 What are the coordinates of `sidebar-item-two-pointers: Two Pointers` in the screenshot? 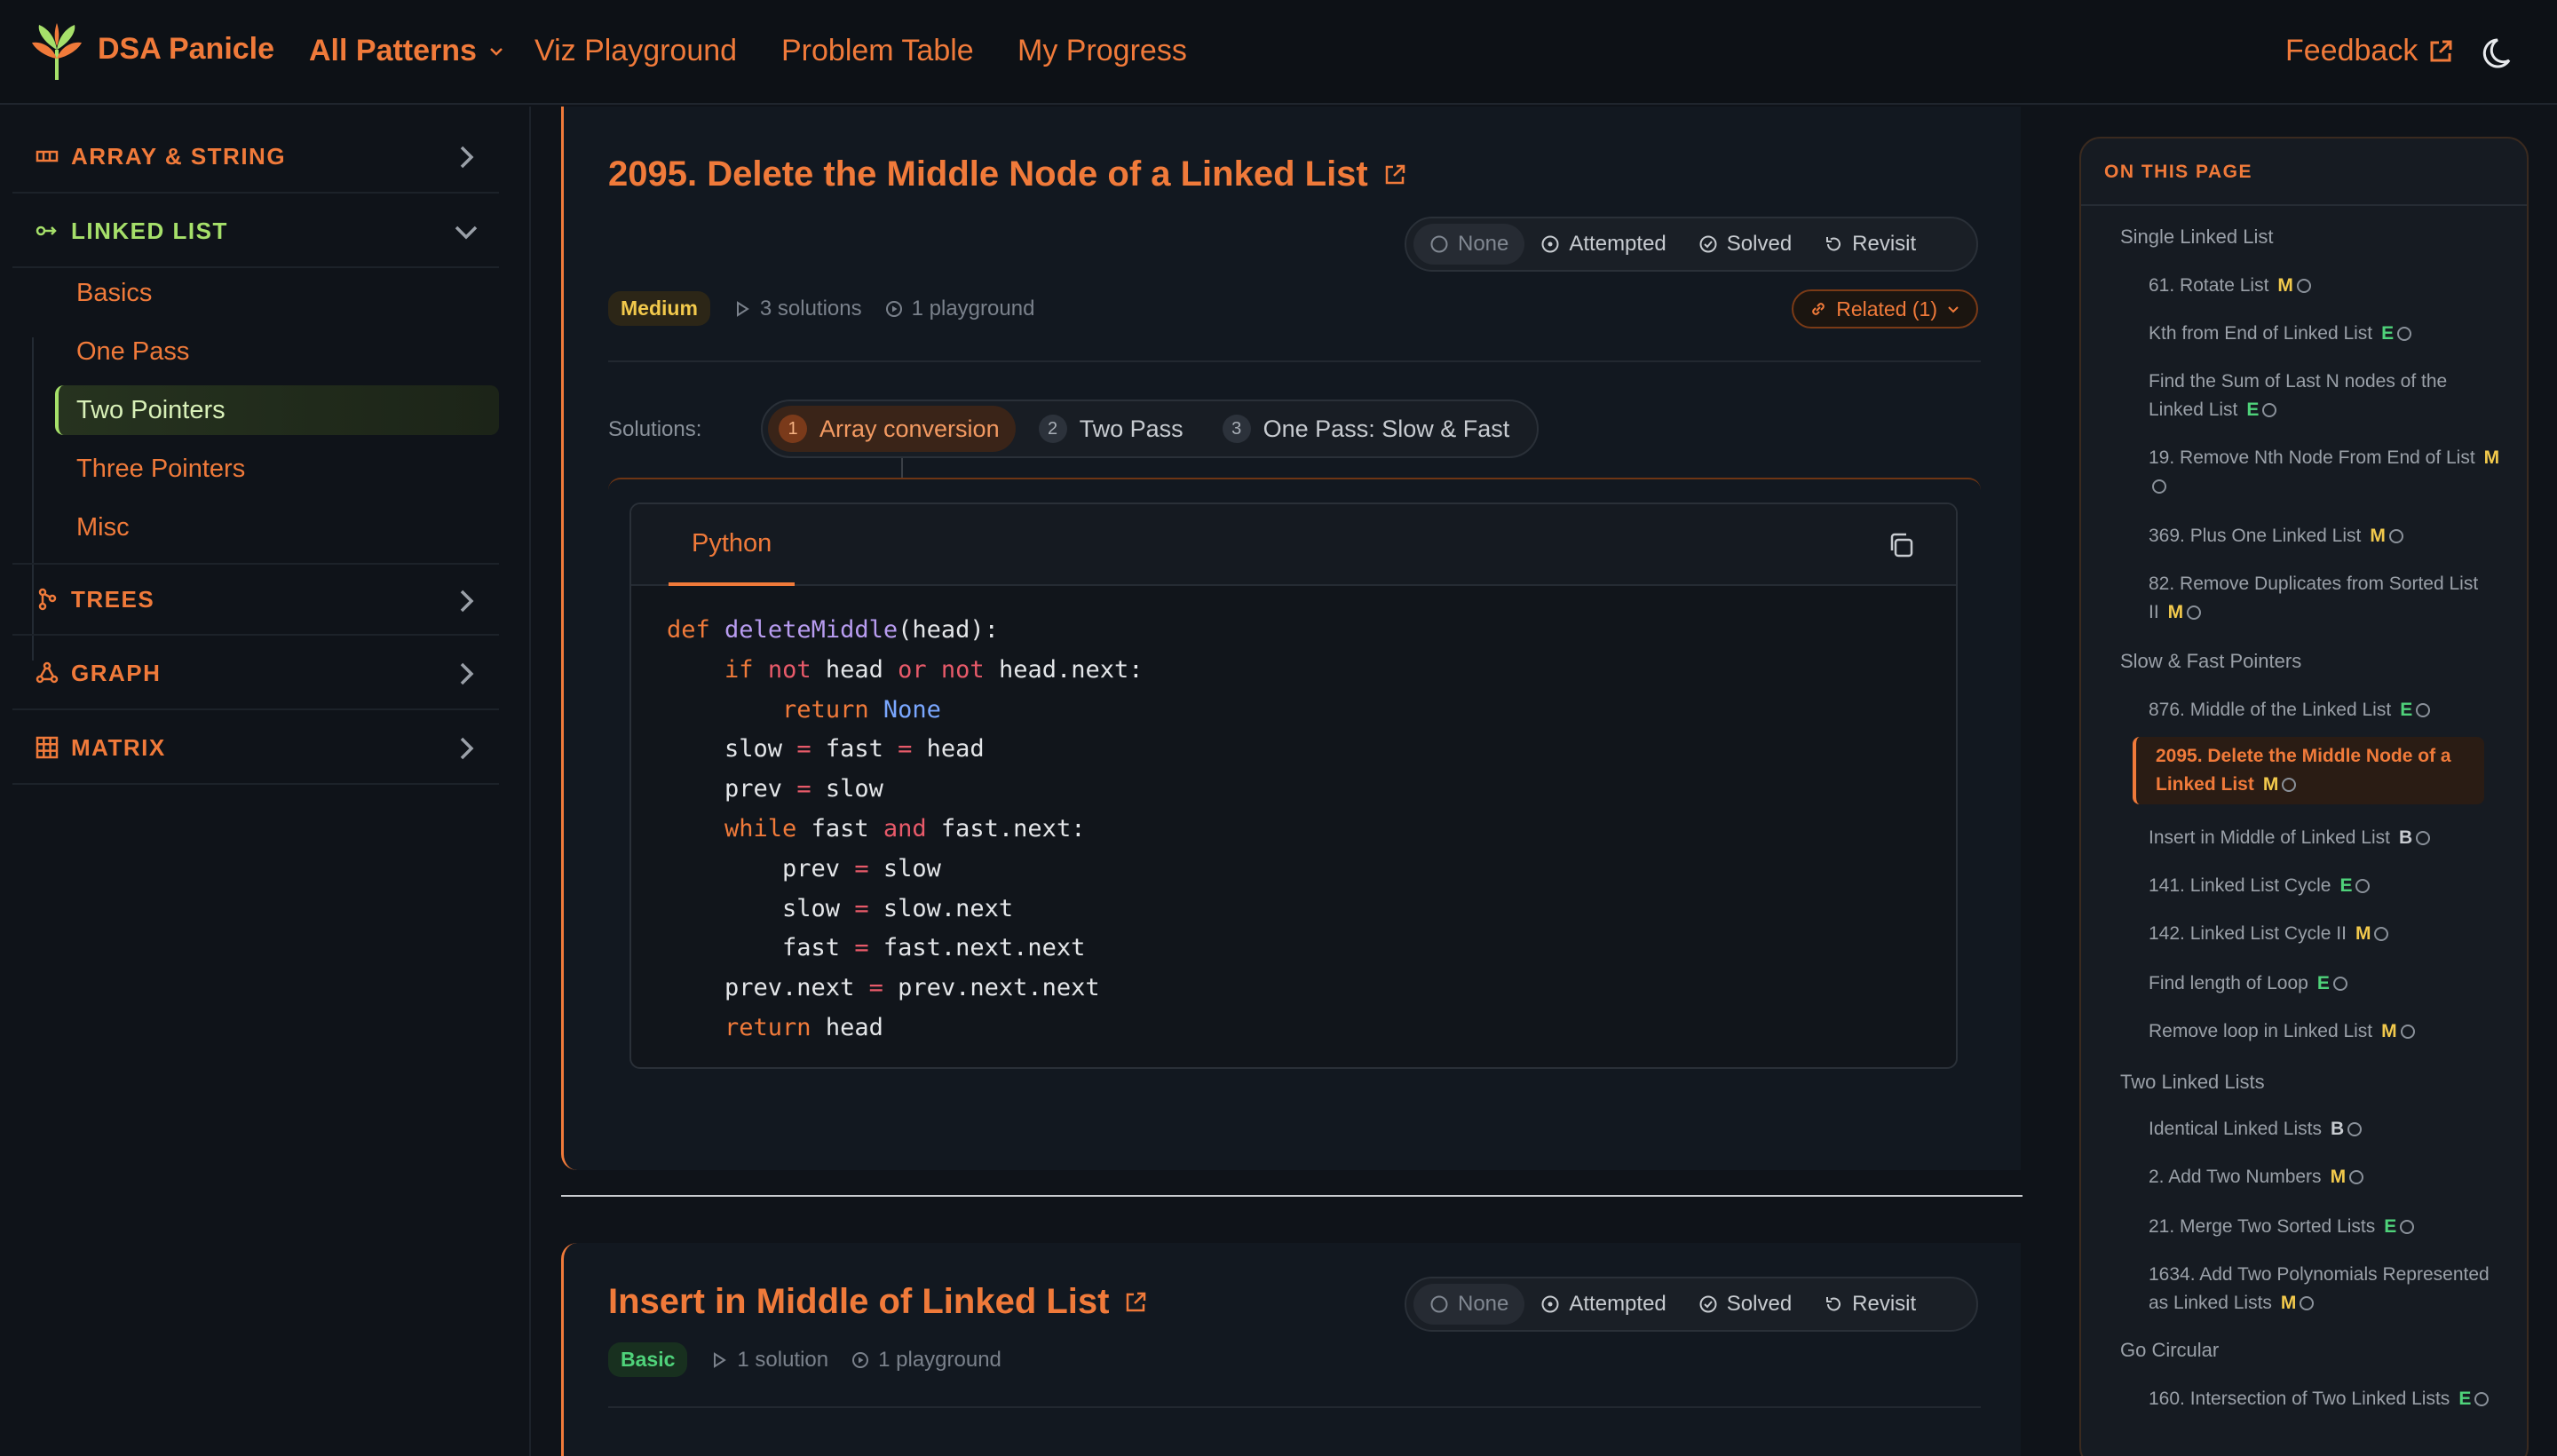 It's located at (277, 410).